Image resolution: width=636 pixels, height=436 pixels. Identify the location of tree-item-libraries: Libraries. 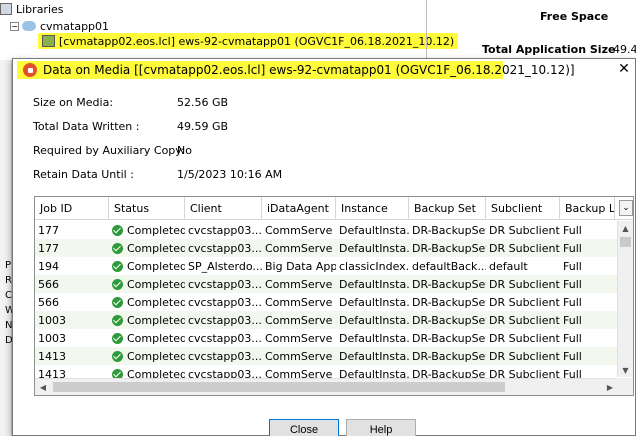
(32, 9).